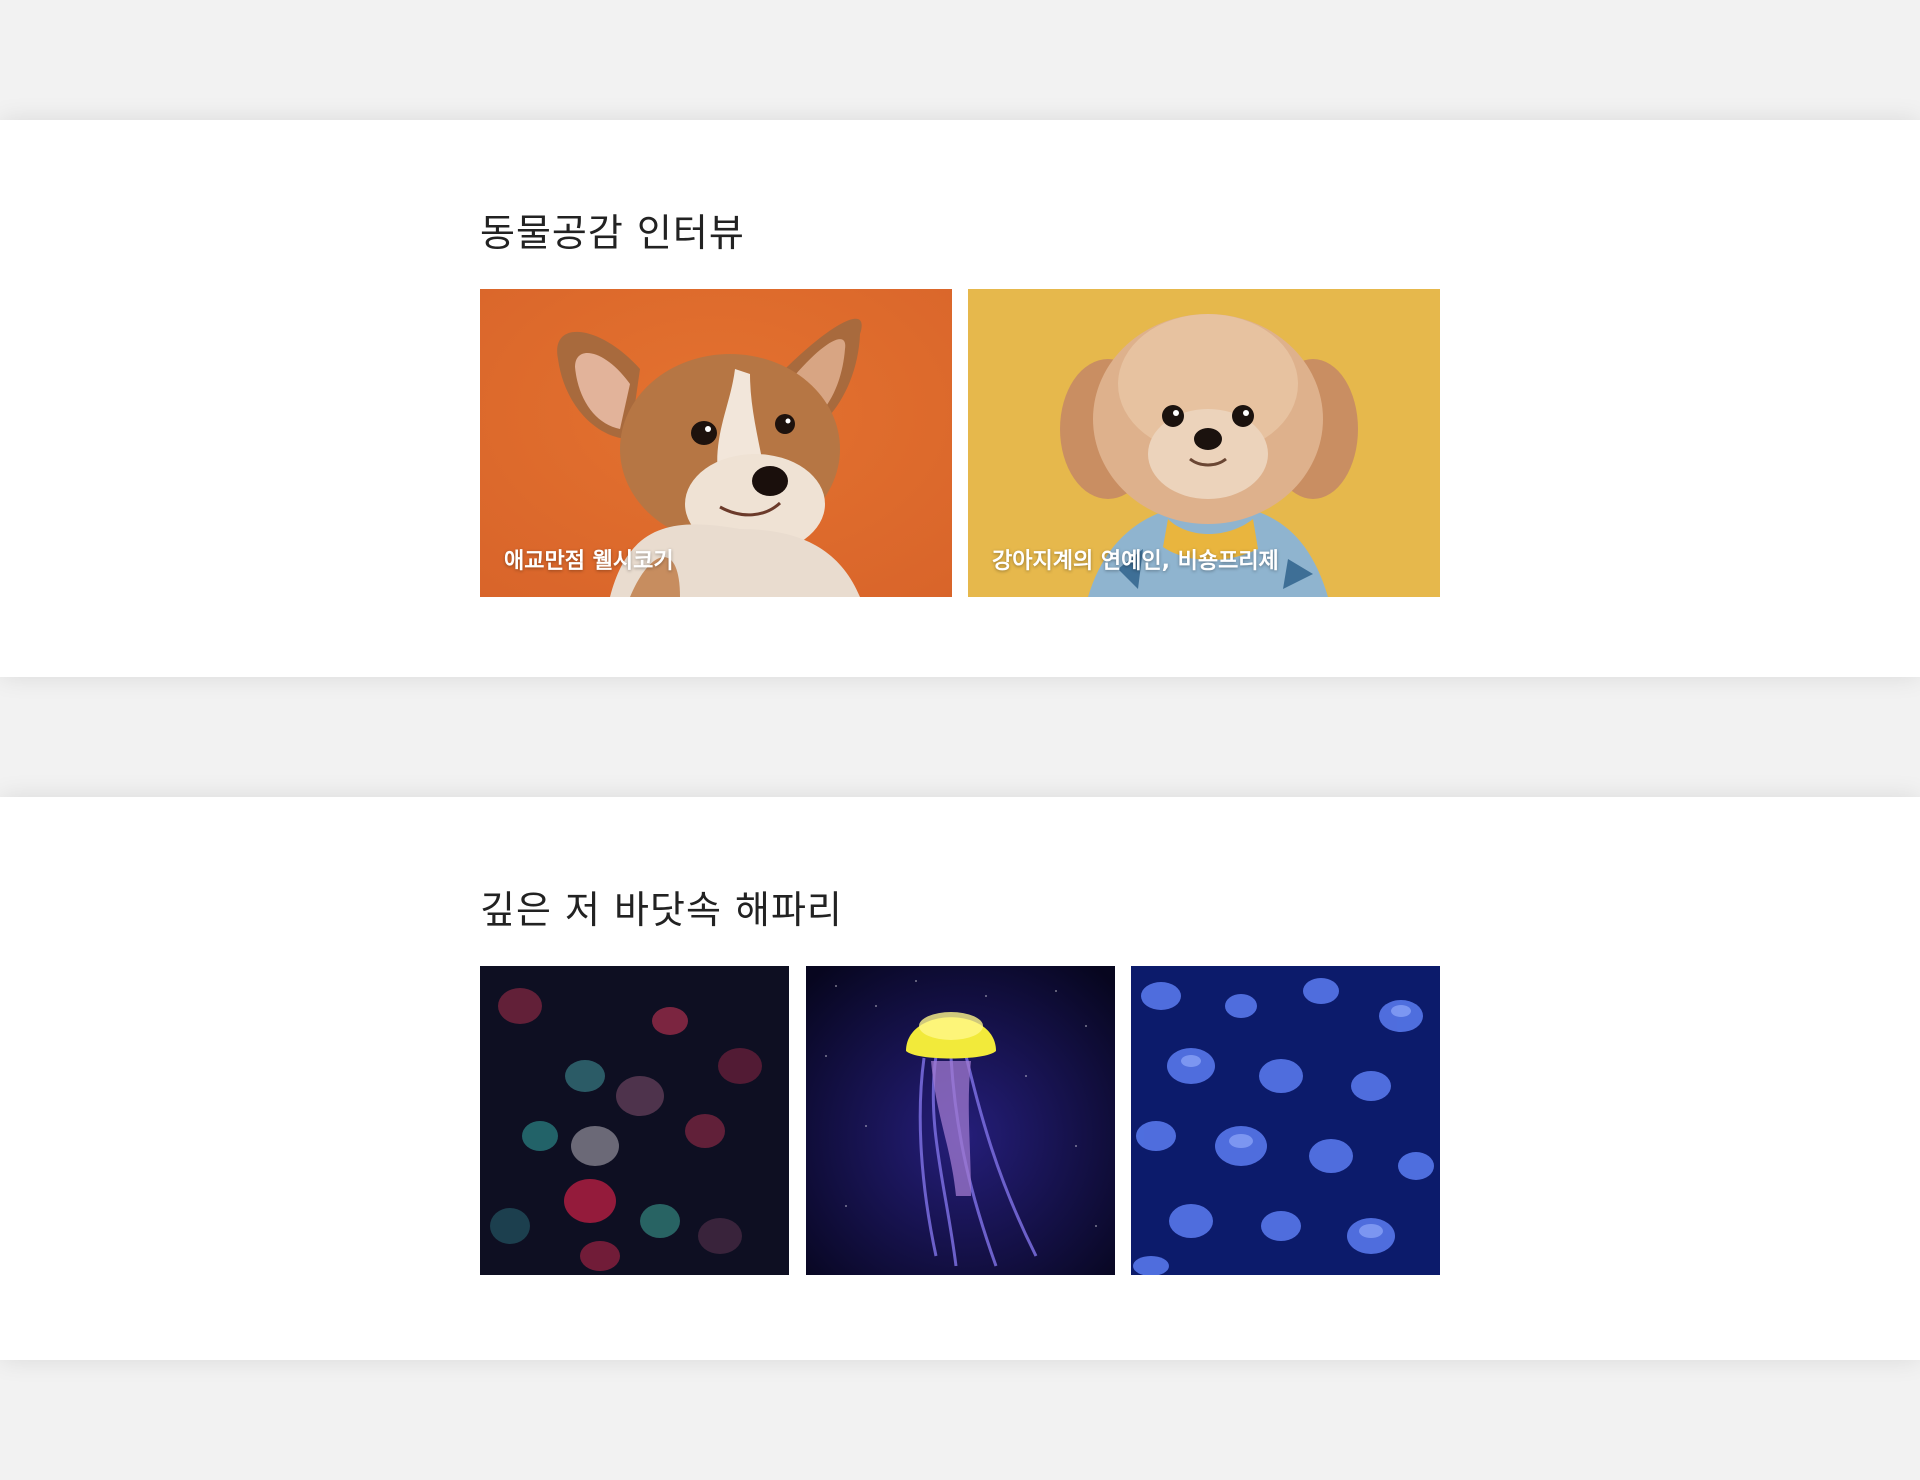  Describe the element at coordinates (661, 910) in the screenshot. I see `section-title: 깊은 저 바닷속 해파리` at that location.